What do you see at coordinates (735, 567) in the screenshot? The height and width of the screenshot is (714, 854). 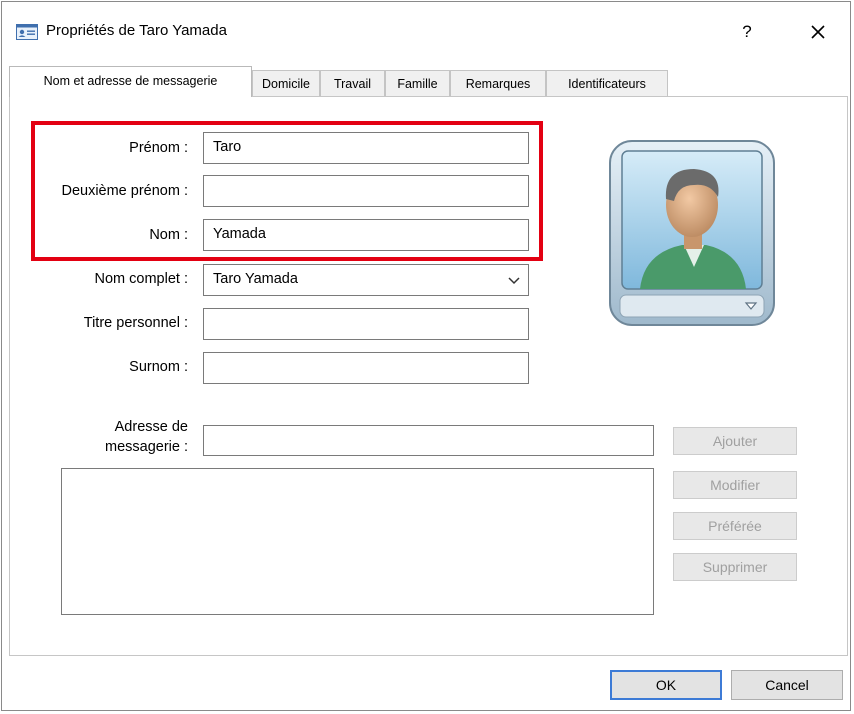 I see `delete-email-button: Supprimer` at bounding box center [735, 567].